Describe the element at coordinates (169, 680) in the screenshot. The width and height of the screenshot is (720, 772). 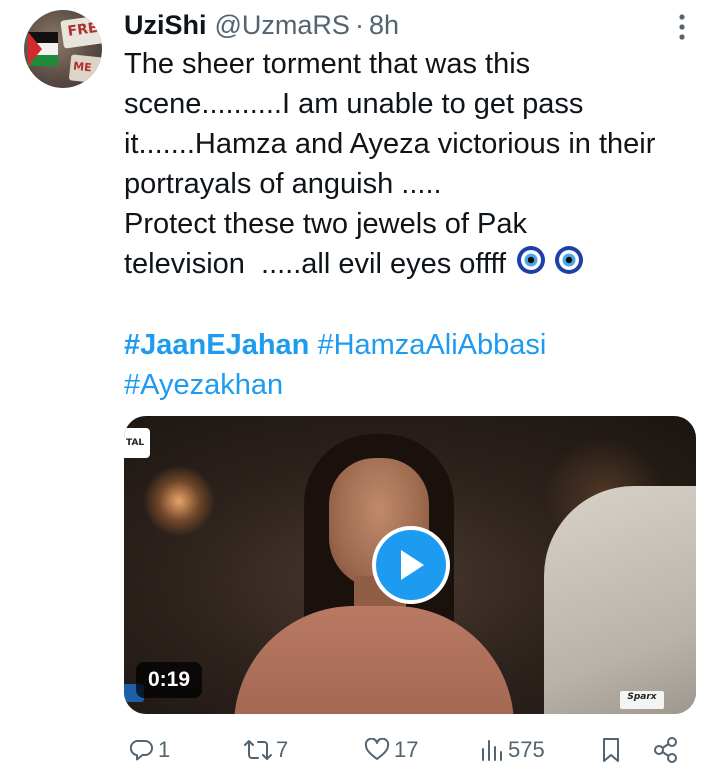
I see `video-duration: 0:19` at that location.